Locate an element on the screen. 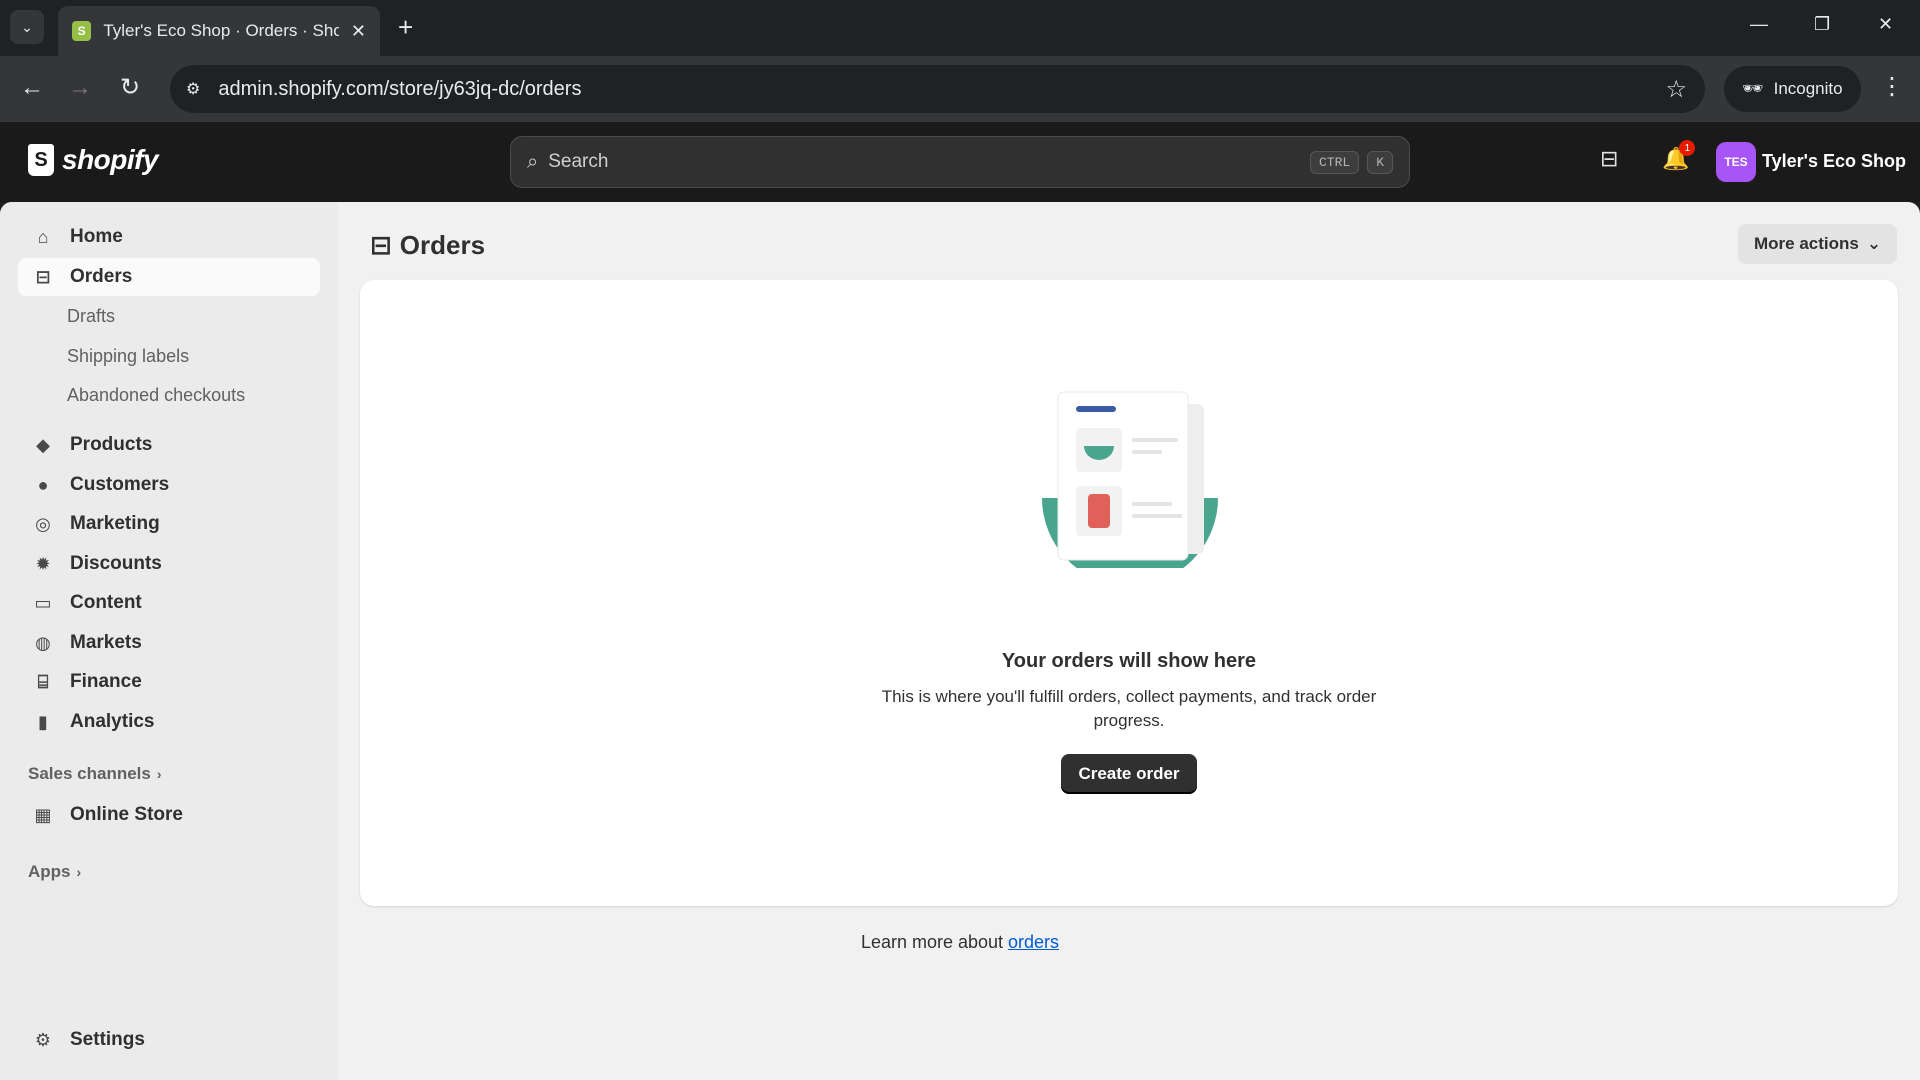 Image resolution: width=1920 pixels, height=1080 pixels. sidebar-item-online-store: ▦ Online Store is located at coordinates (169, 815).